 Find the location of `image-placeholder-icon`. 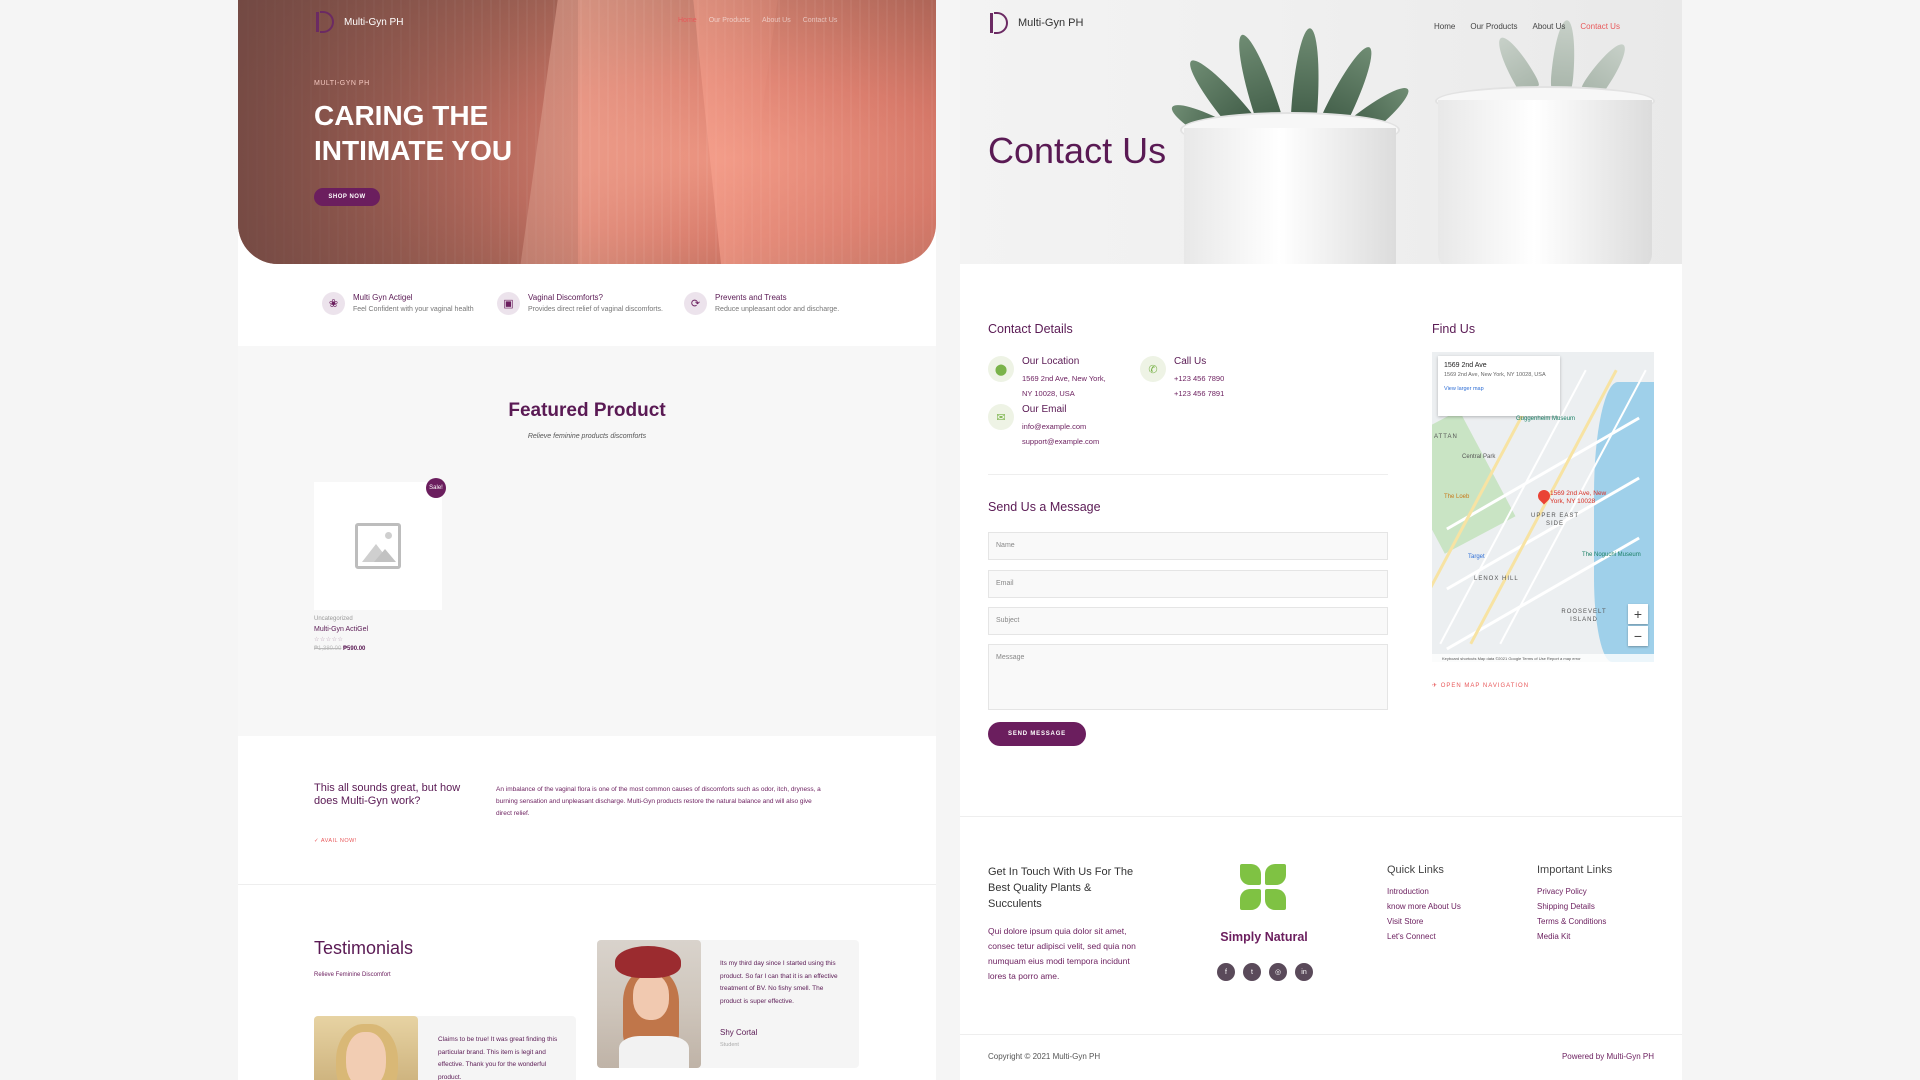

image-placeholder-icon is located at coordinates (378, 546).